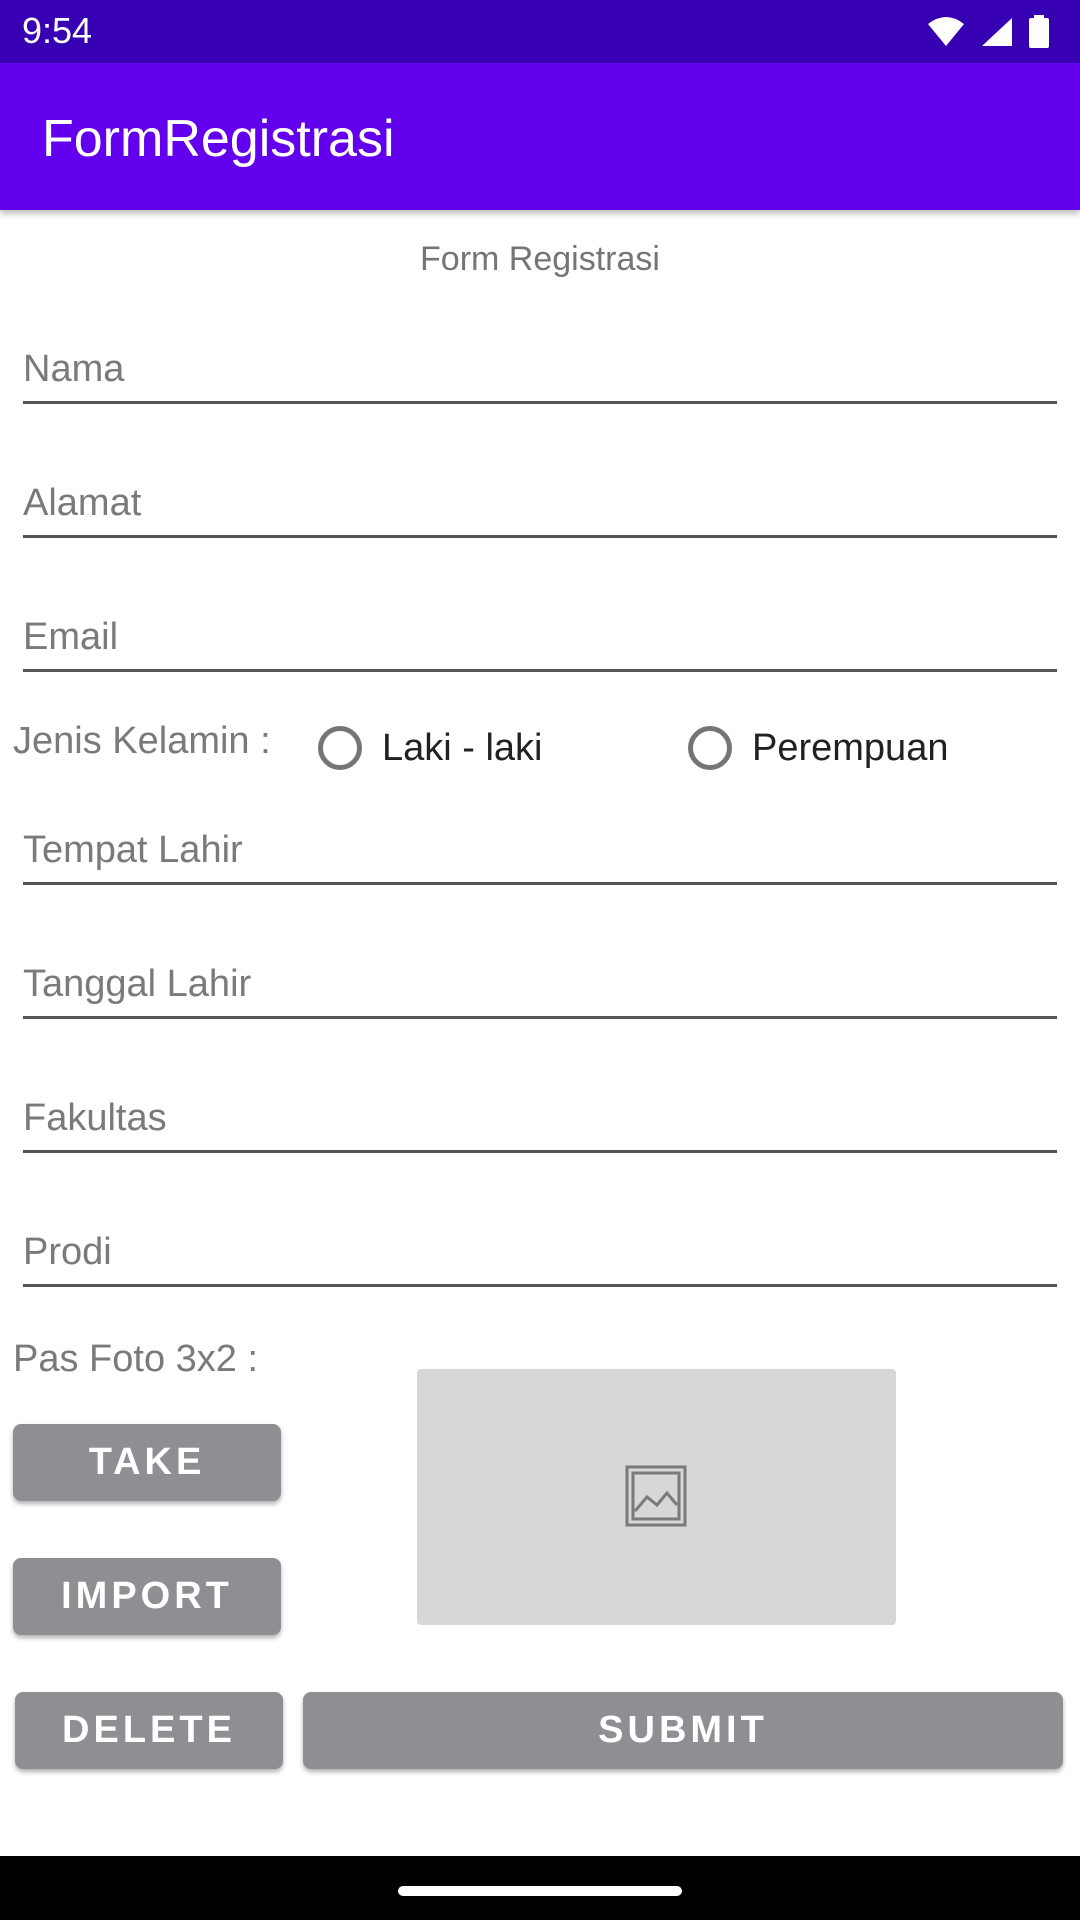 This screenshot has height=1920, width=1080. Describe the element at coordinates (142, 741) in the screenshot. I see `gender-label: Jenis Kelamin :` at that location.